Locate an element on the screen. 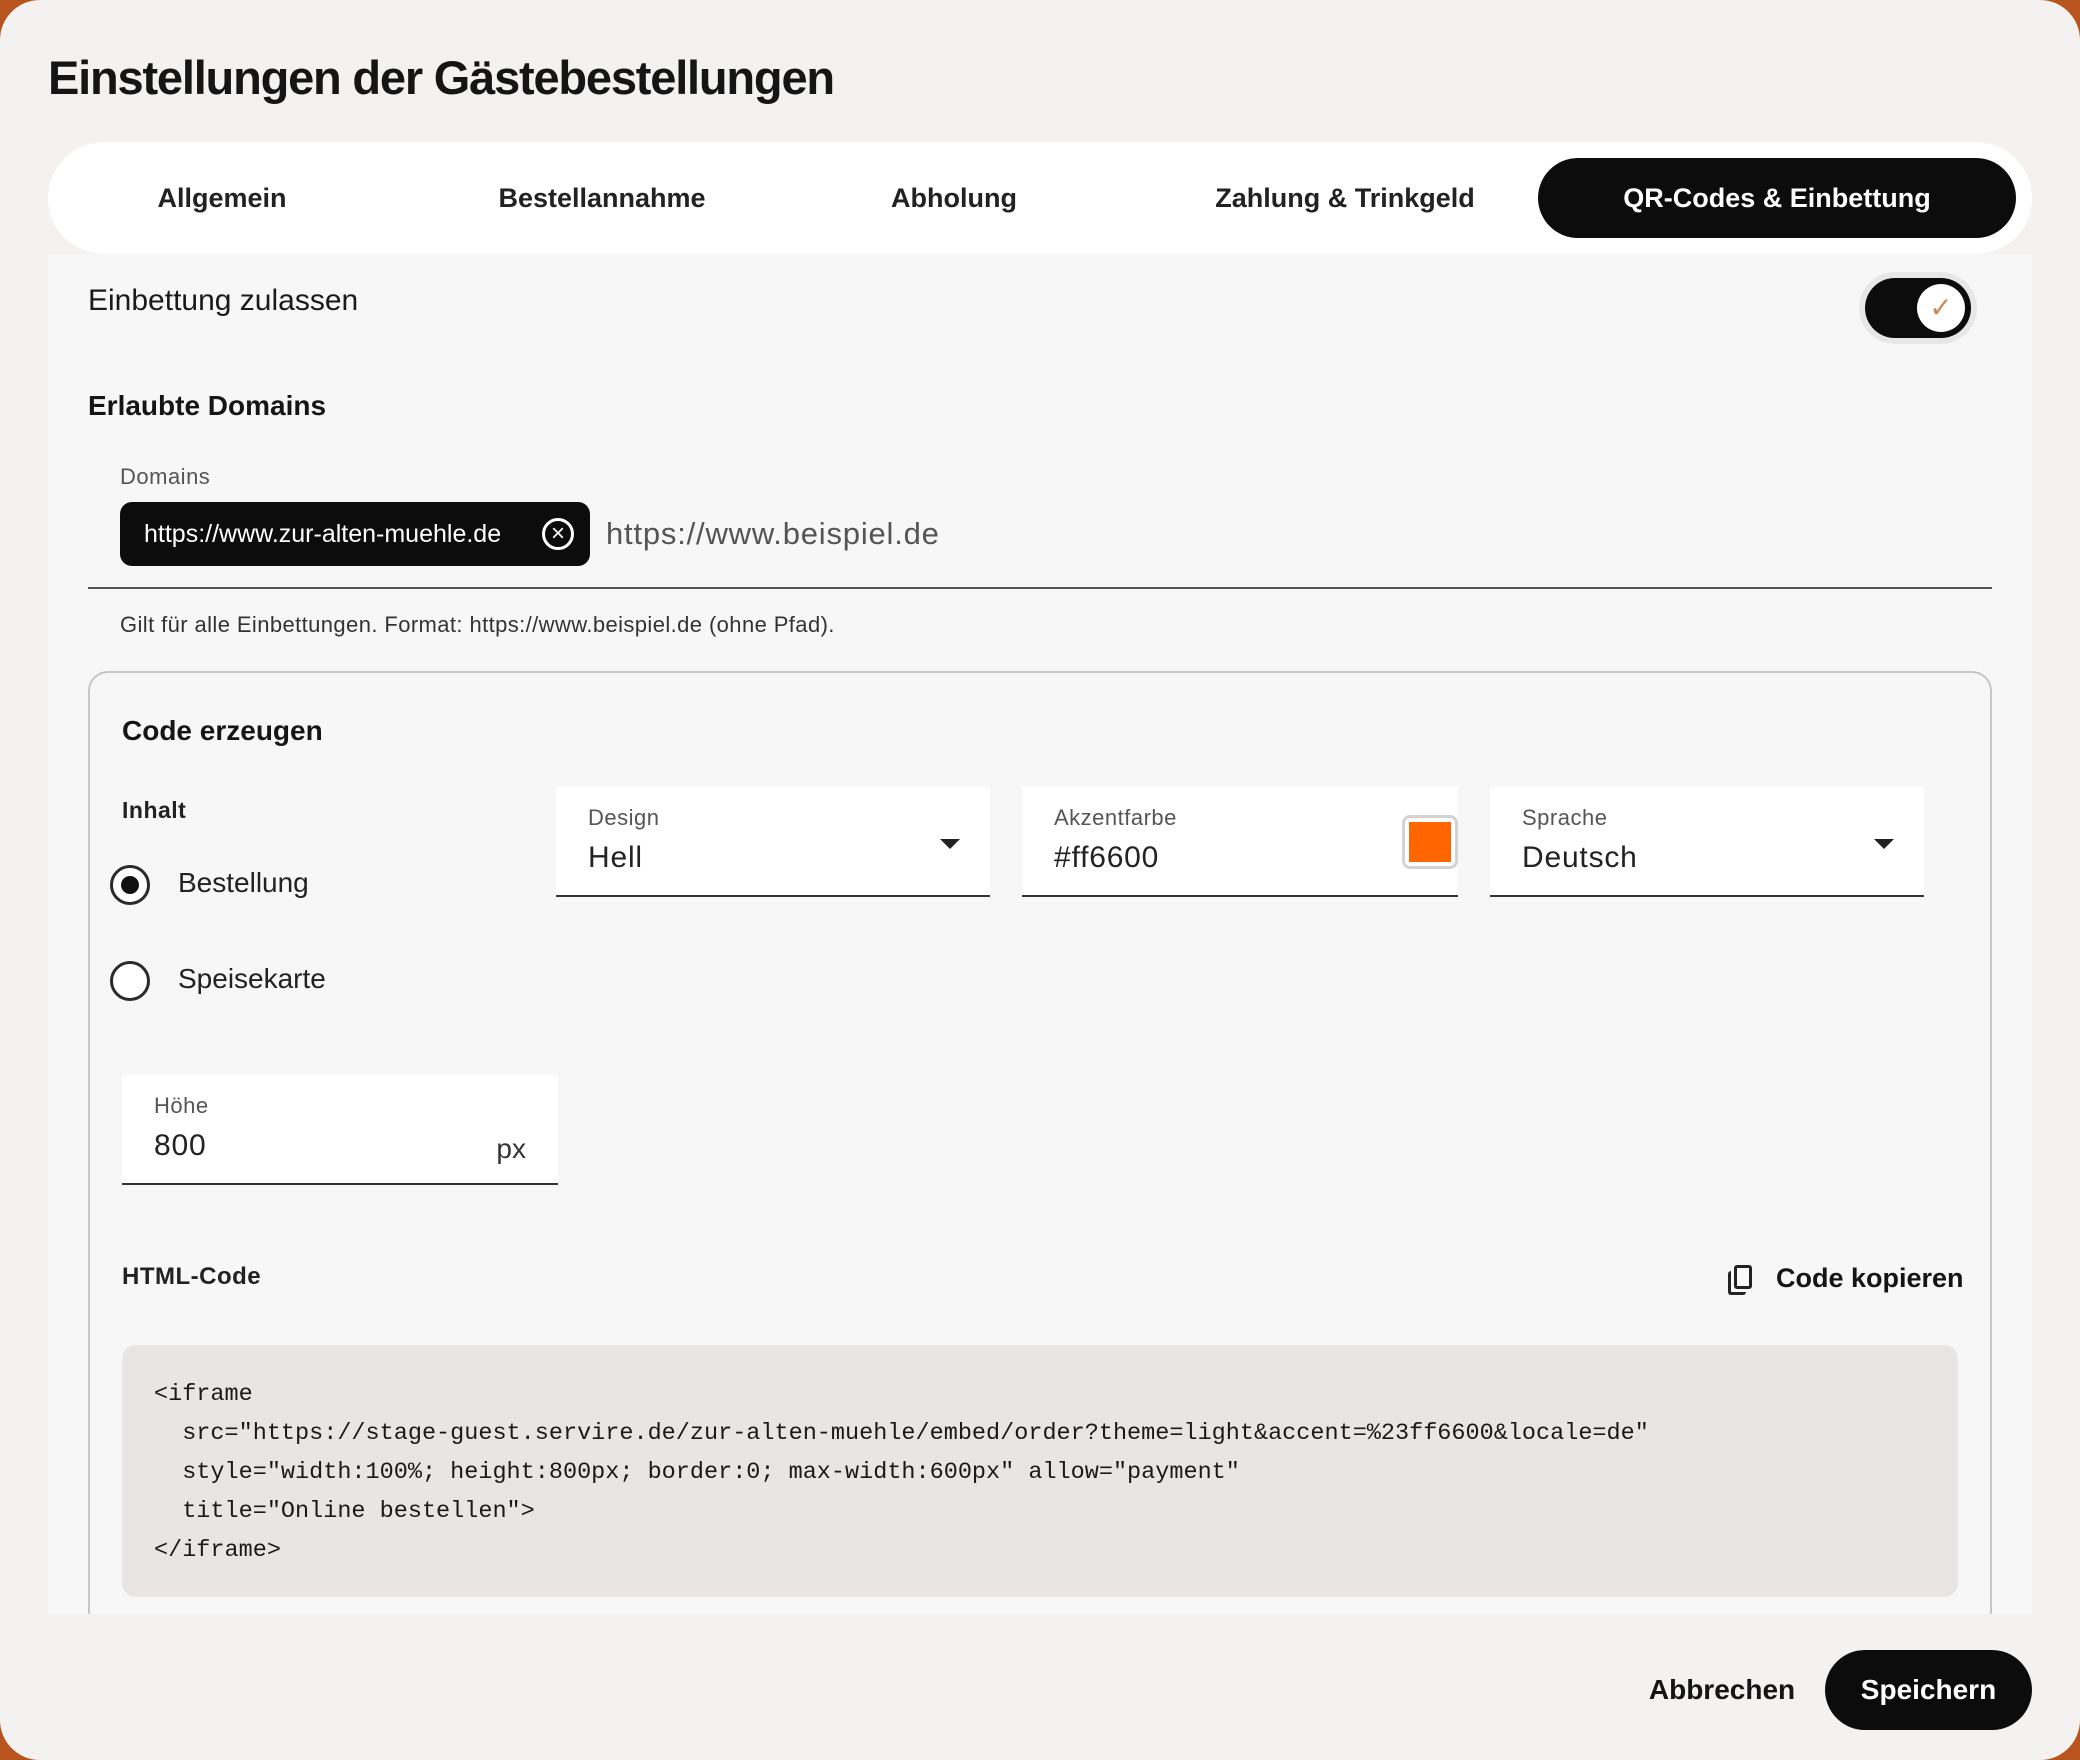 This screenshot has width=2080, height=1760. height-unit: px is located at coordinates (511, 1148).